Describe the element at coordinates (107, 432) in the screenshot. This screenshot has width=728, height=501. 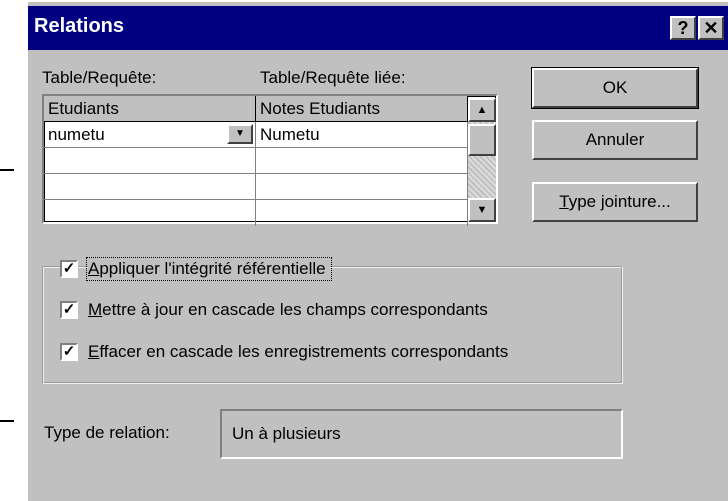
I see `relation-type-label: Type de relation:` at that location.